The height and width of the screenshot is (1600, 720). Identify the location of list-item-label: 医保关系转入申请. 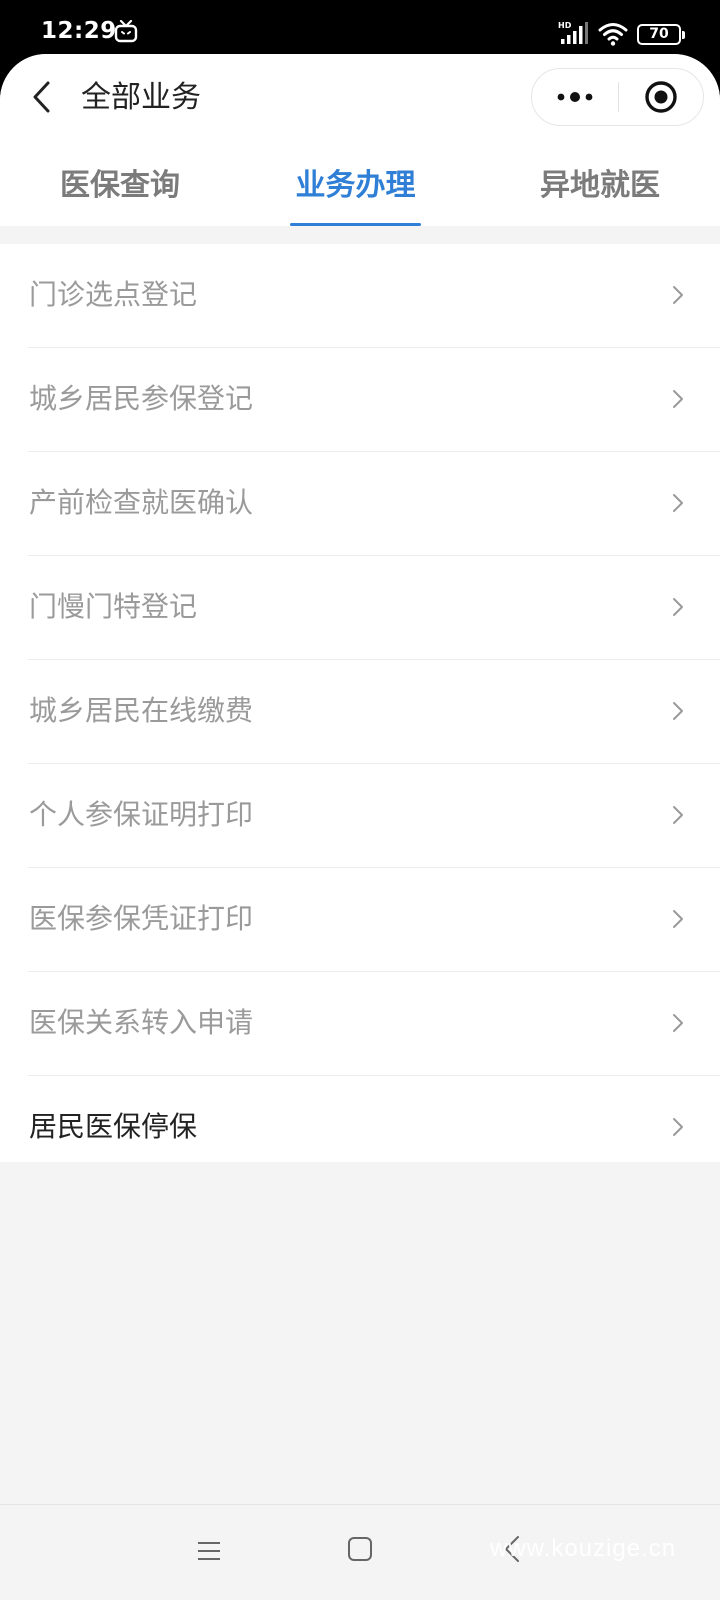
(141, 1022).